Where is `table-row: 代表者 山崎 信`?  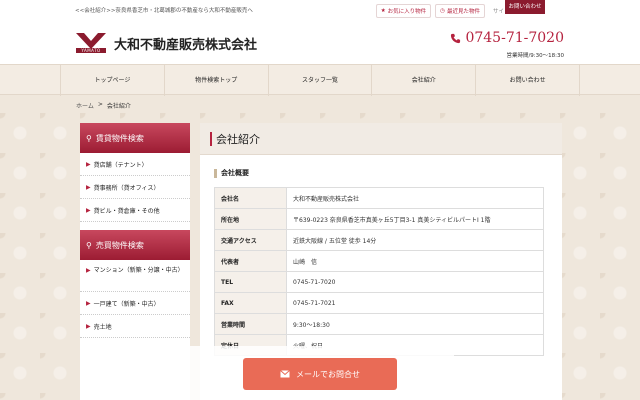
table-row: 代表者 山崎 信 is located at coordinates (379, 261).